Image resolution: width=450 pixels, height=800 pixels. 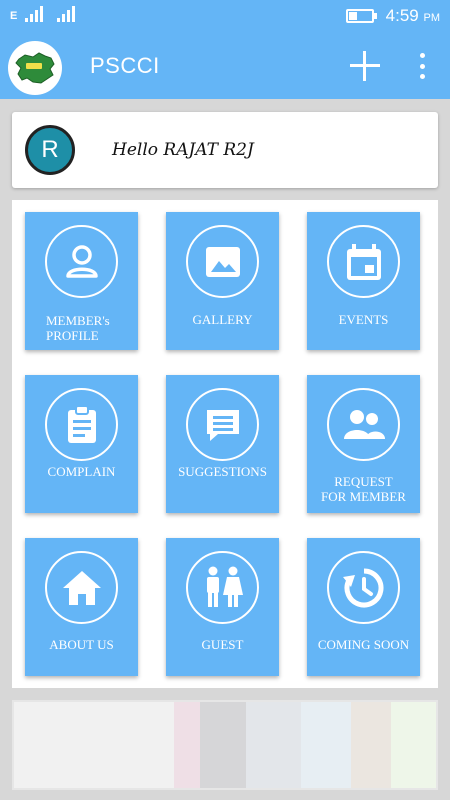 What do you see at coordinates (222, 319) in the screenshot?
I see `tile-label: GALLERY` at bounding box center [222, 319].